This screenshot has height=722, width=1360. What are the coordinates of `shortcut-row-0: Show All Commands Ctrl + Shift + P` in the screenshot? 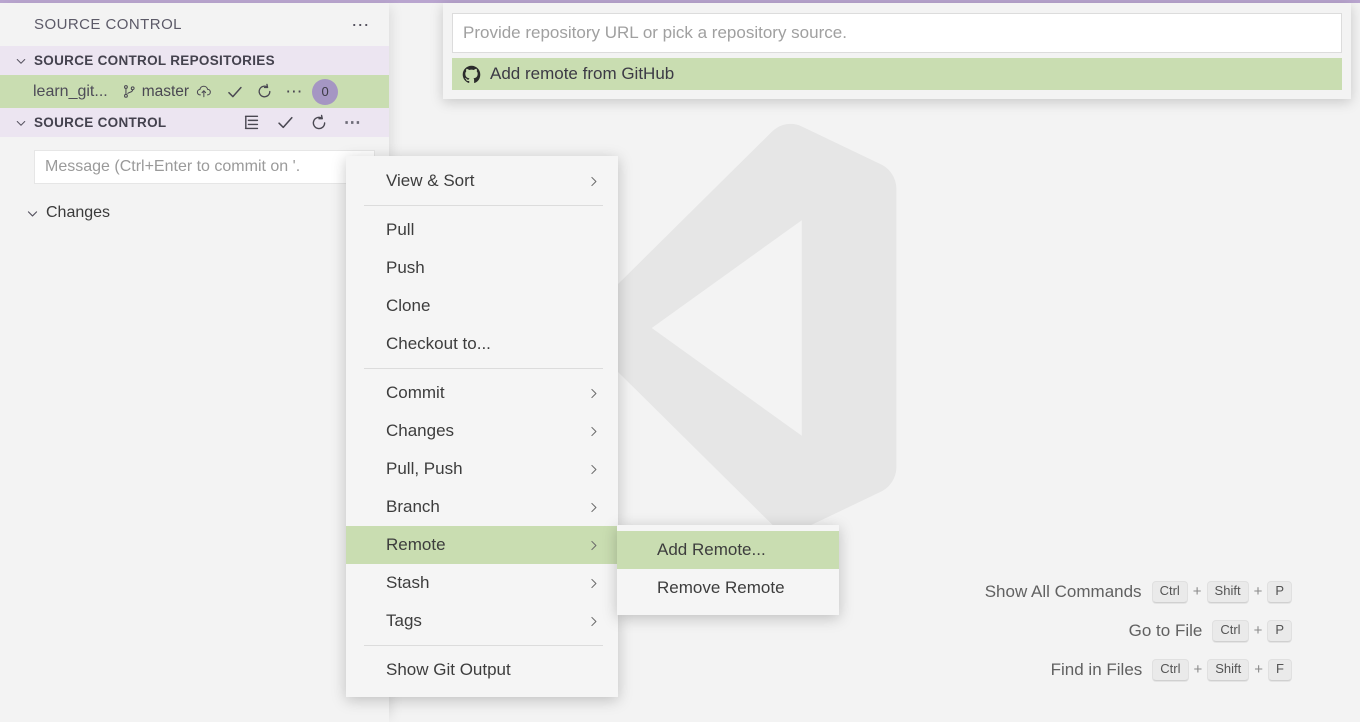 It's located at (1138, 592).